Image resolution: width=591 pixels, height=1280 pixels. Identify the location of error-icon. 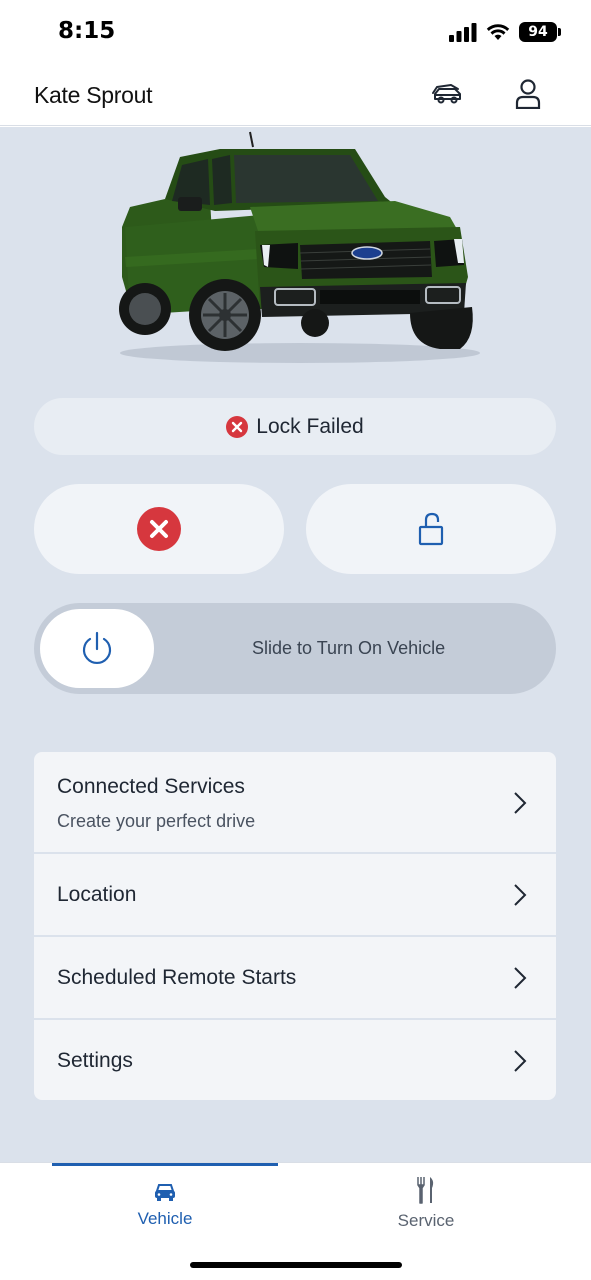
(237, 426).